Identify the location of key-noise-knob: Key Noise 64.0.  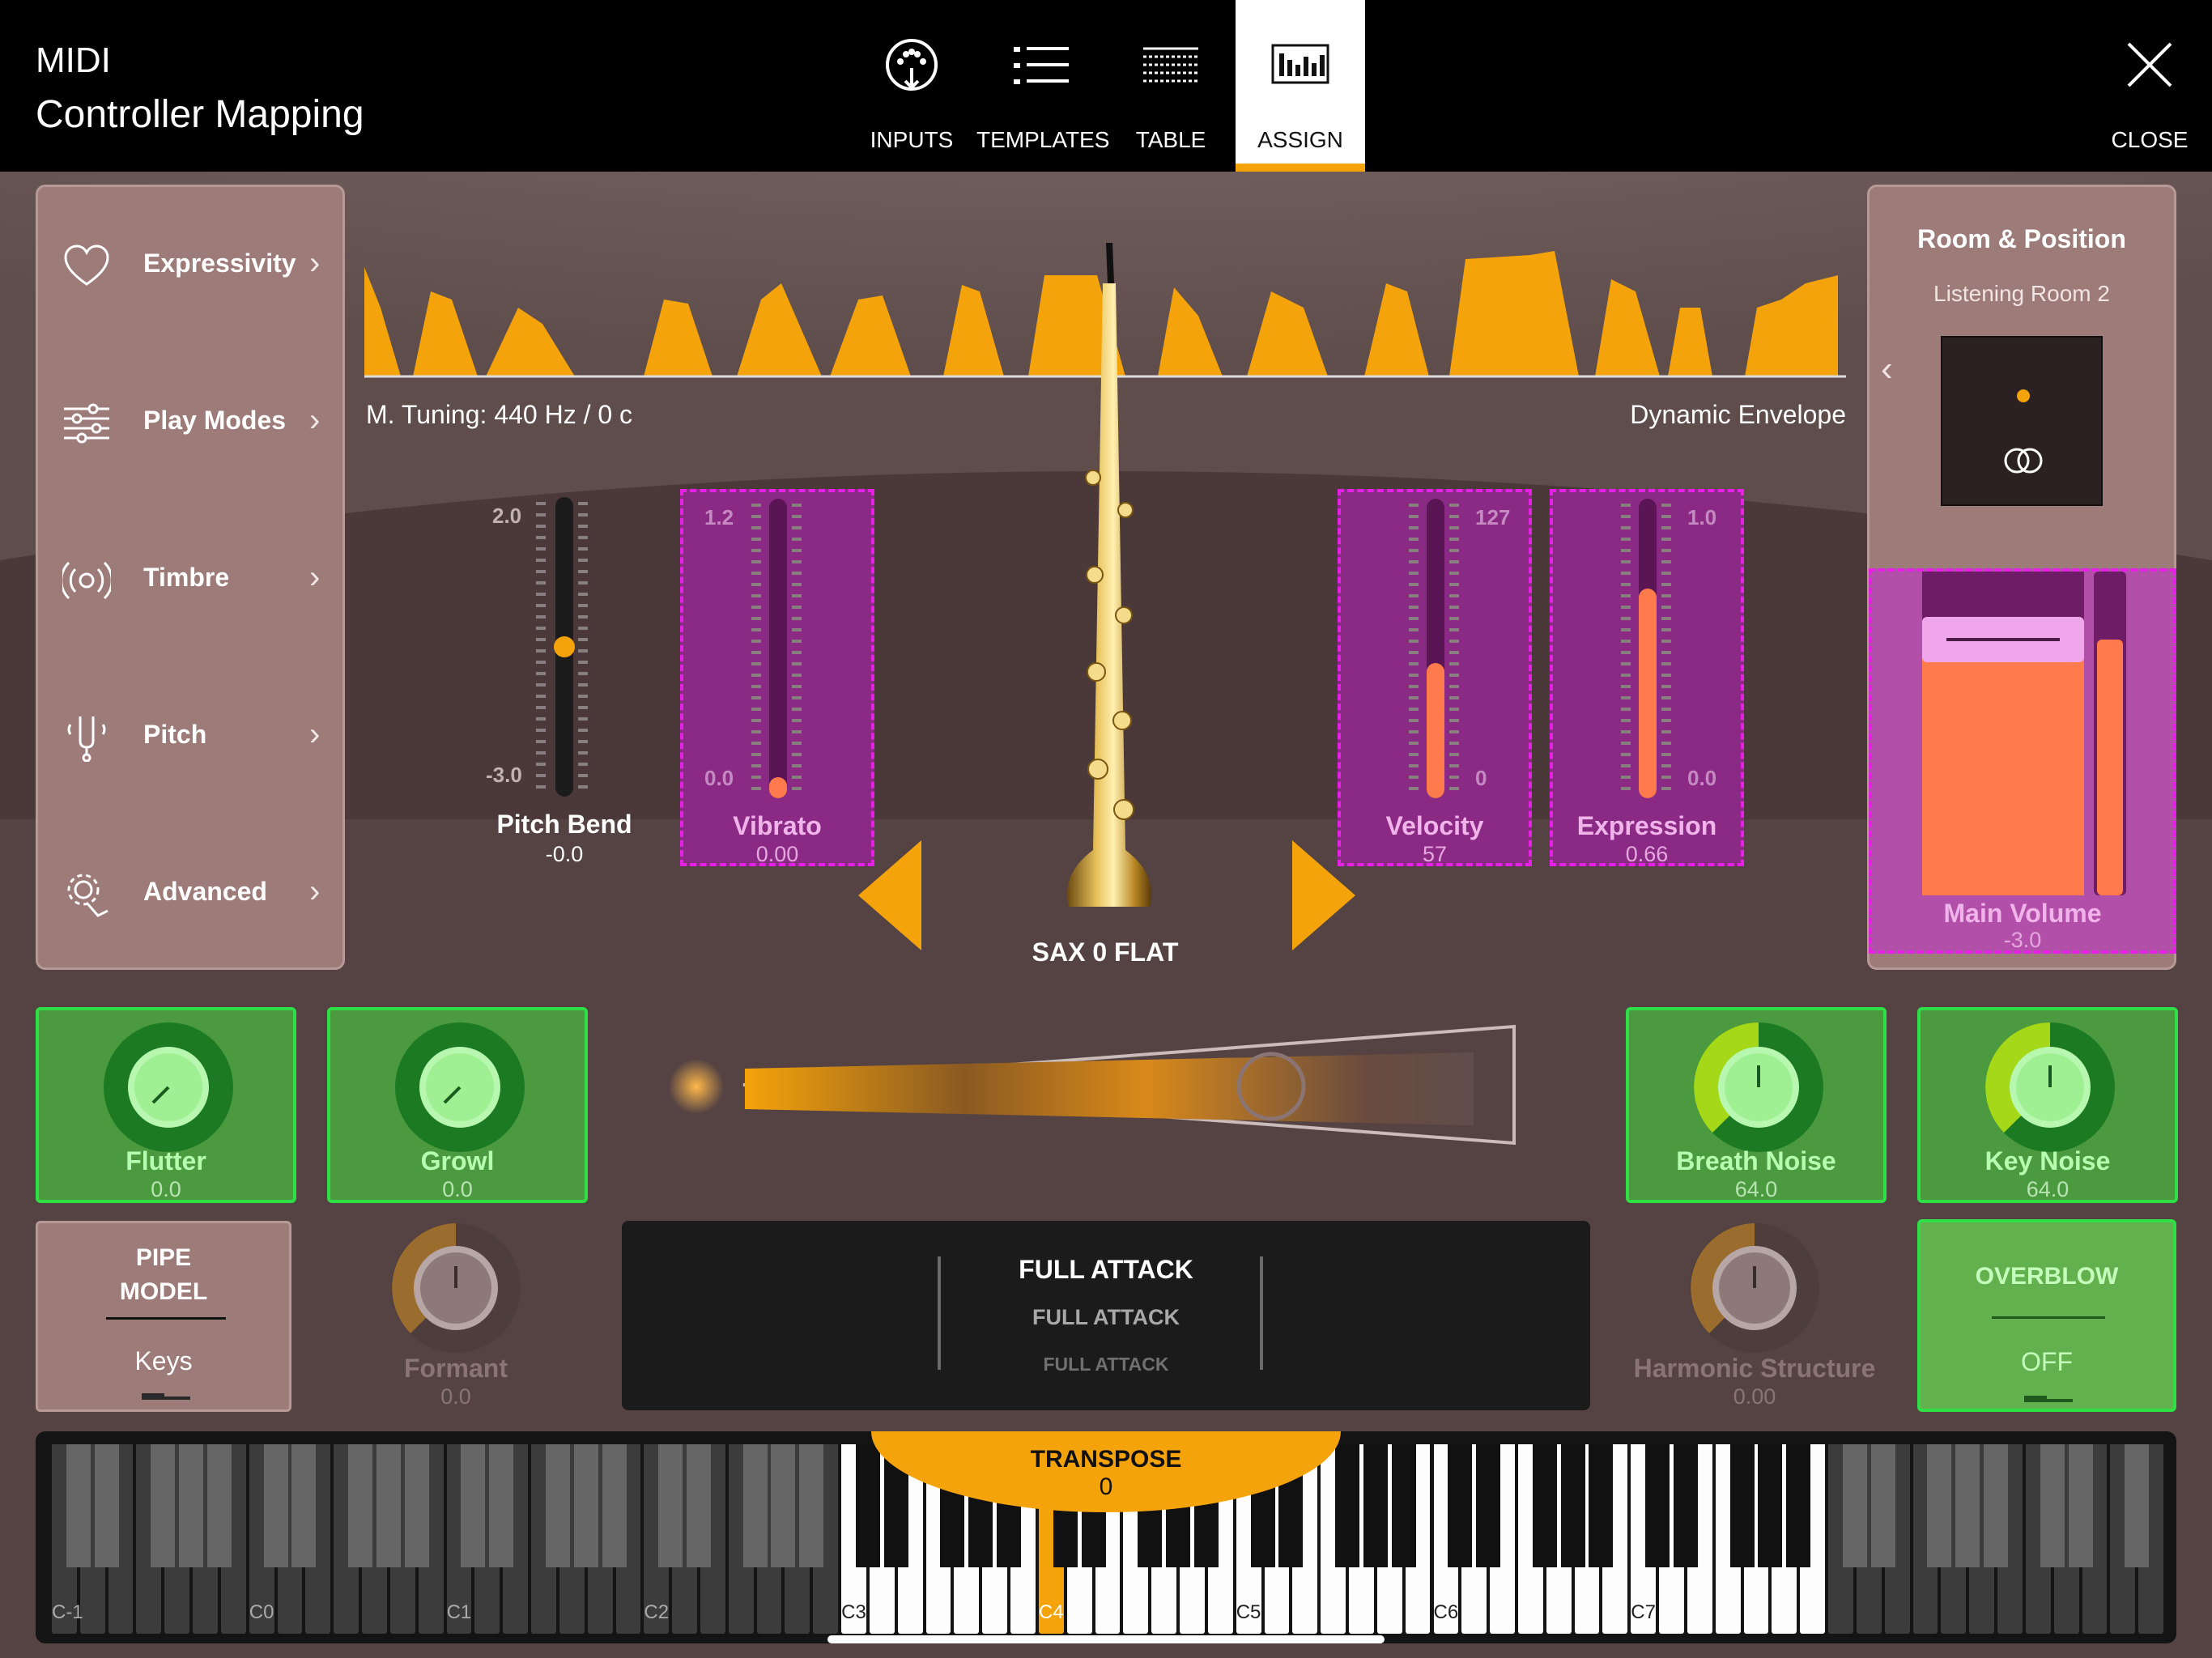
(2048, 1105).